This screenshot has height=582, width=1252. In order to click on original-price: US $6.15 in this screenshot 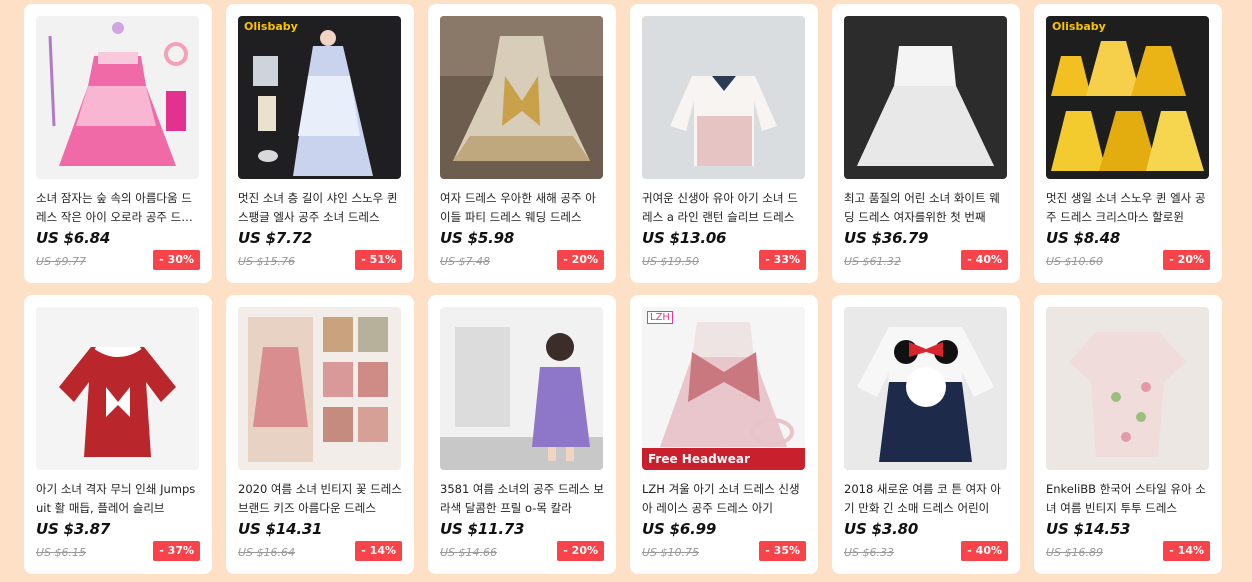, I will do `click(61, 552)`.